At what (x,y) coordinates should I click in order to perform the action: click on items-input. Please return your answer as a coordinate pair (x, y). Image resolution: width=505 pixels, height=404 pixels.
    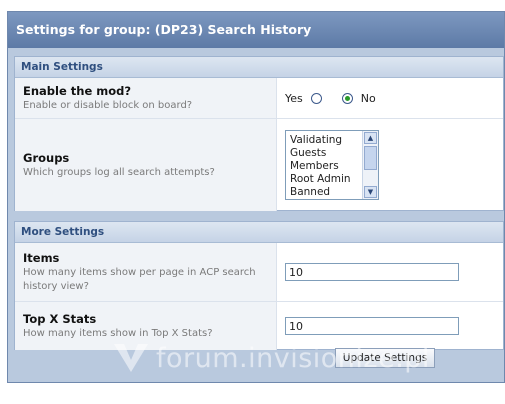
    Looking at the image, I should click on (372, 272).